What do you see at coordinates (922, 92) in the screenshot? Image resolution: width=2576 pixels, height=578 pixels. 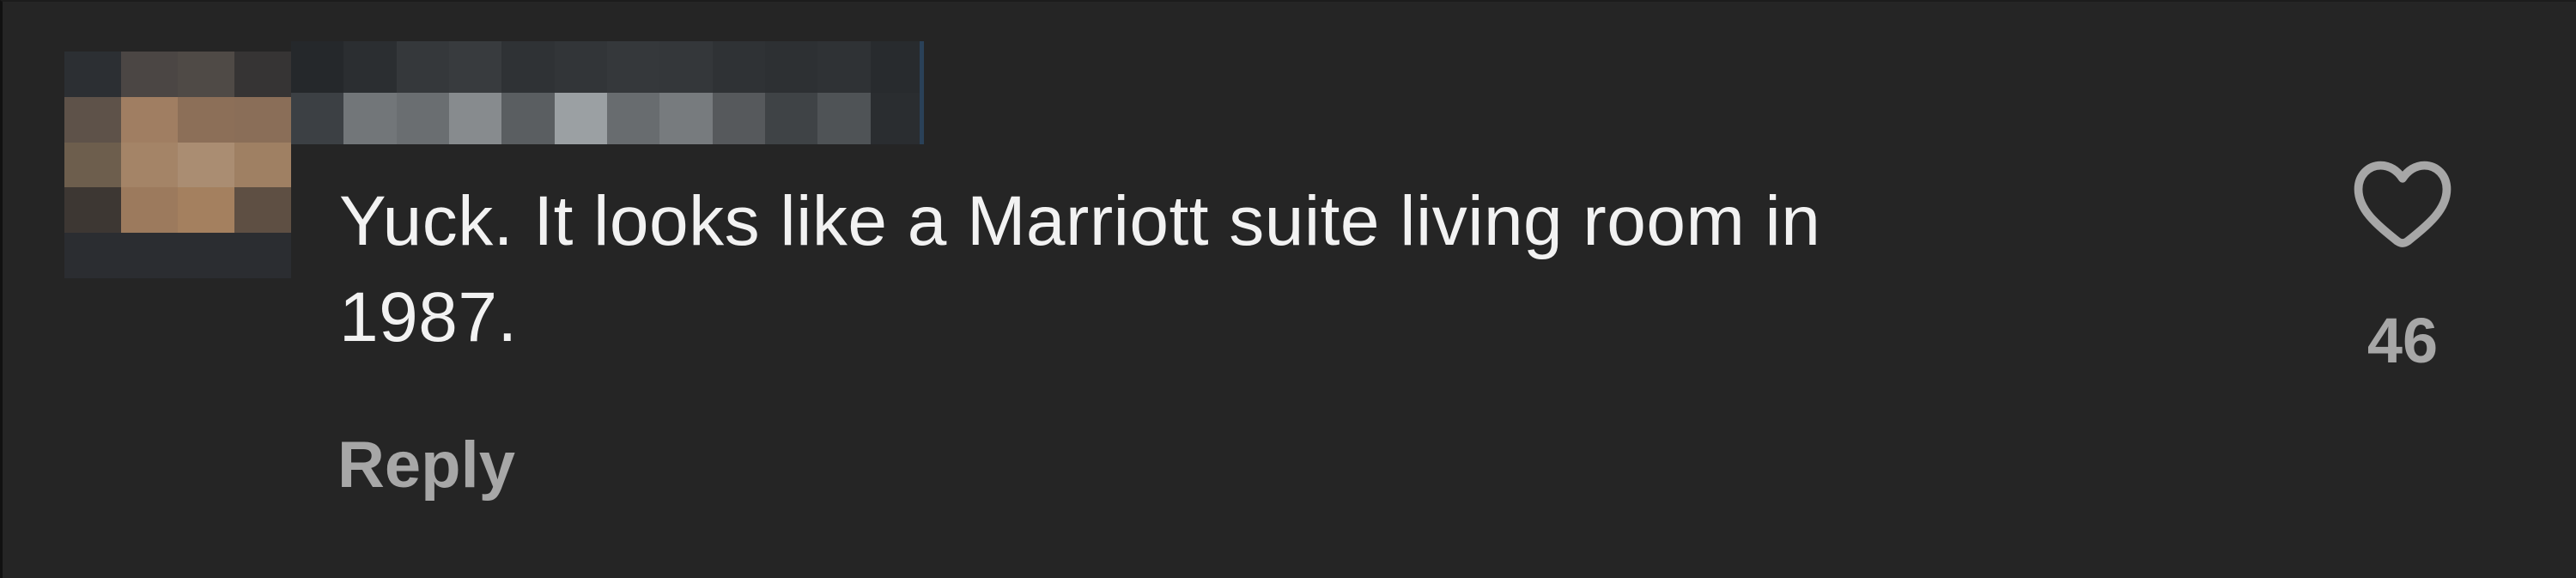 I see `username-edge` at bounding box center [922, 92].